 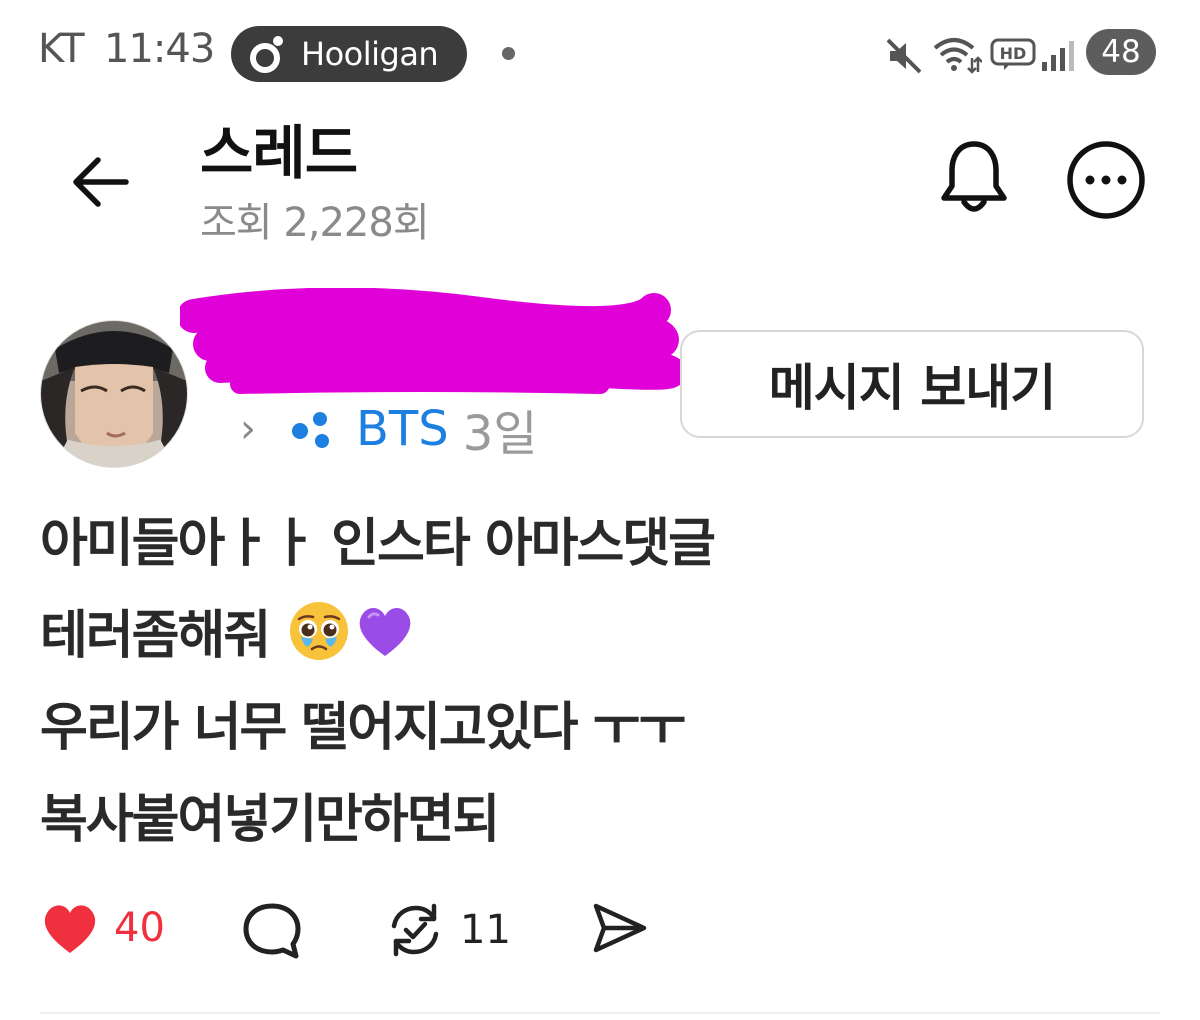 I want to click on status-bar: KT 11:43 Hooligan HD 48, so click(x=600, y=55).